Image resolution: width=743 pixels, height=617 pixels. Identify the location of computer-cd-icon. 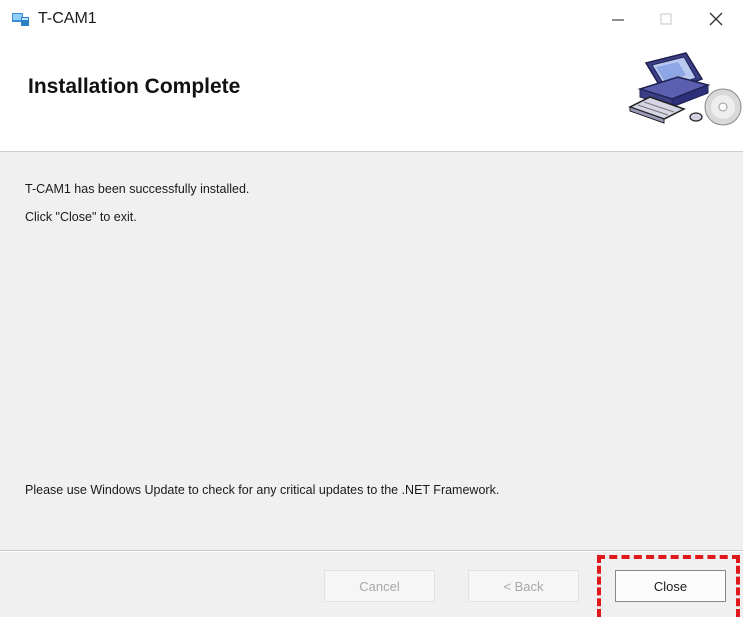
(685, 89).